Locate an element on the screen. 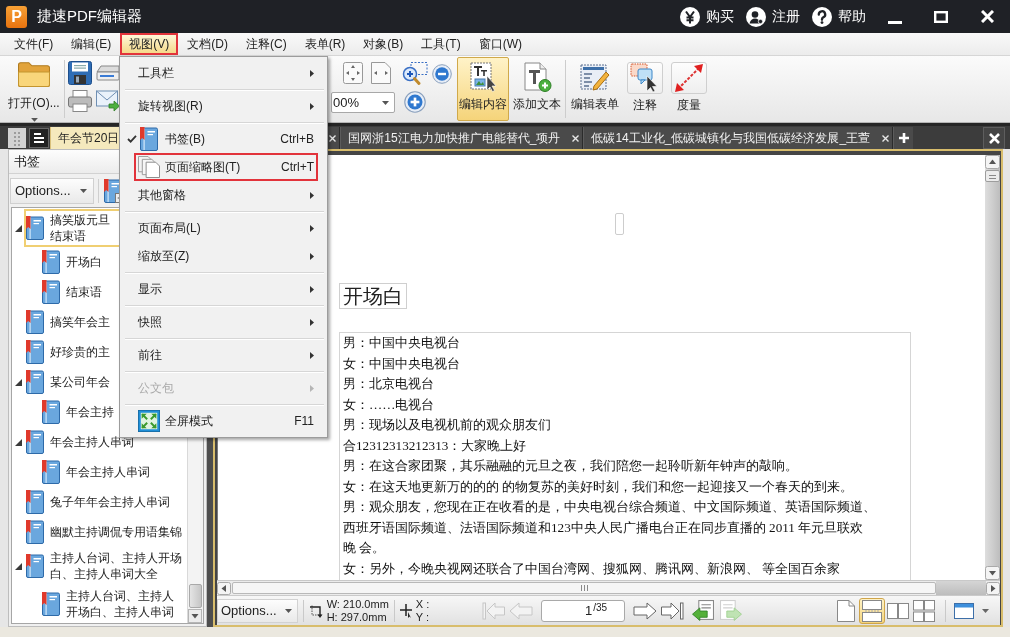  tab-list-icon is located at coordinates (39, 138).